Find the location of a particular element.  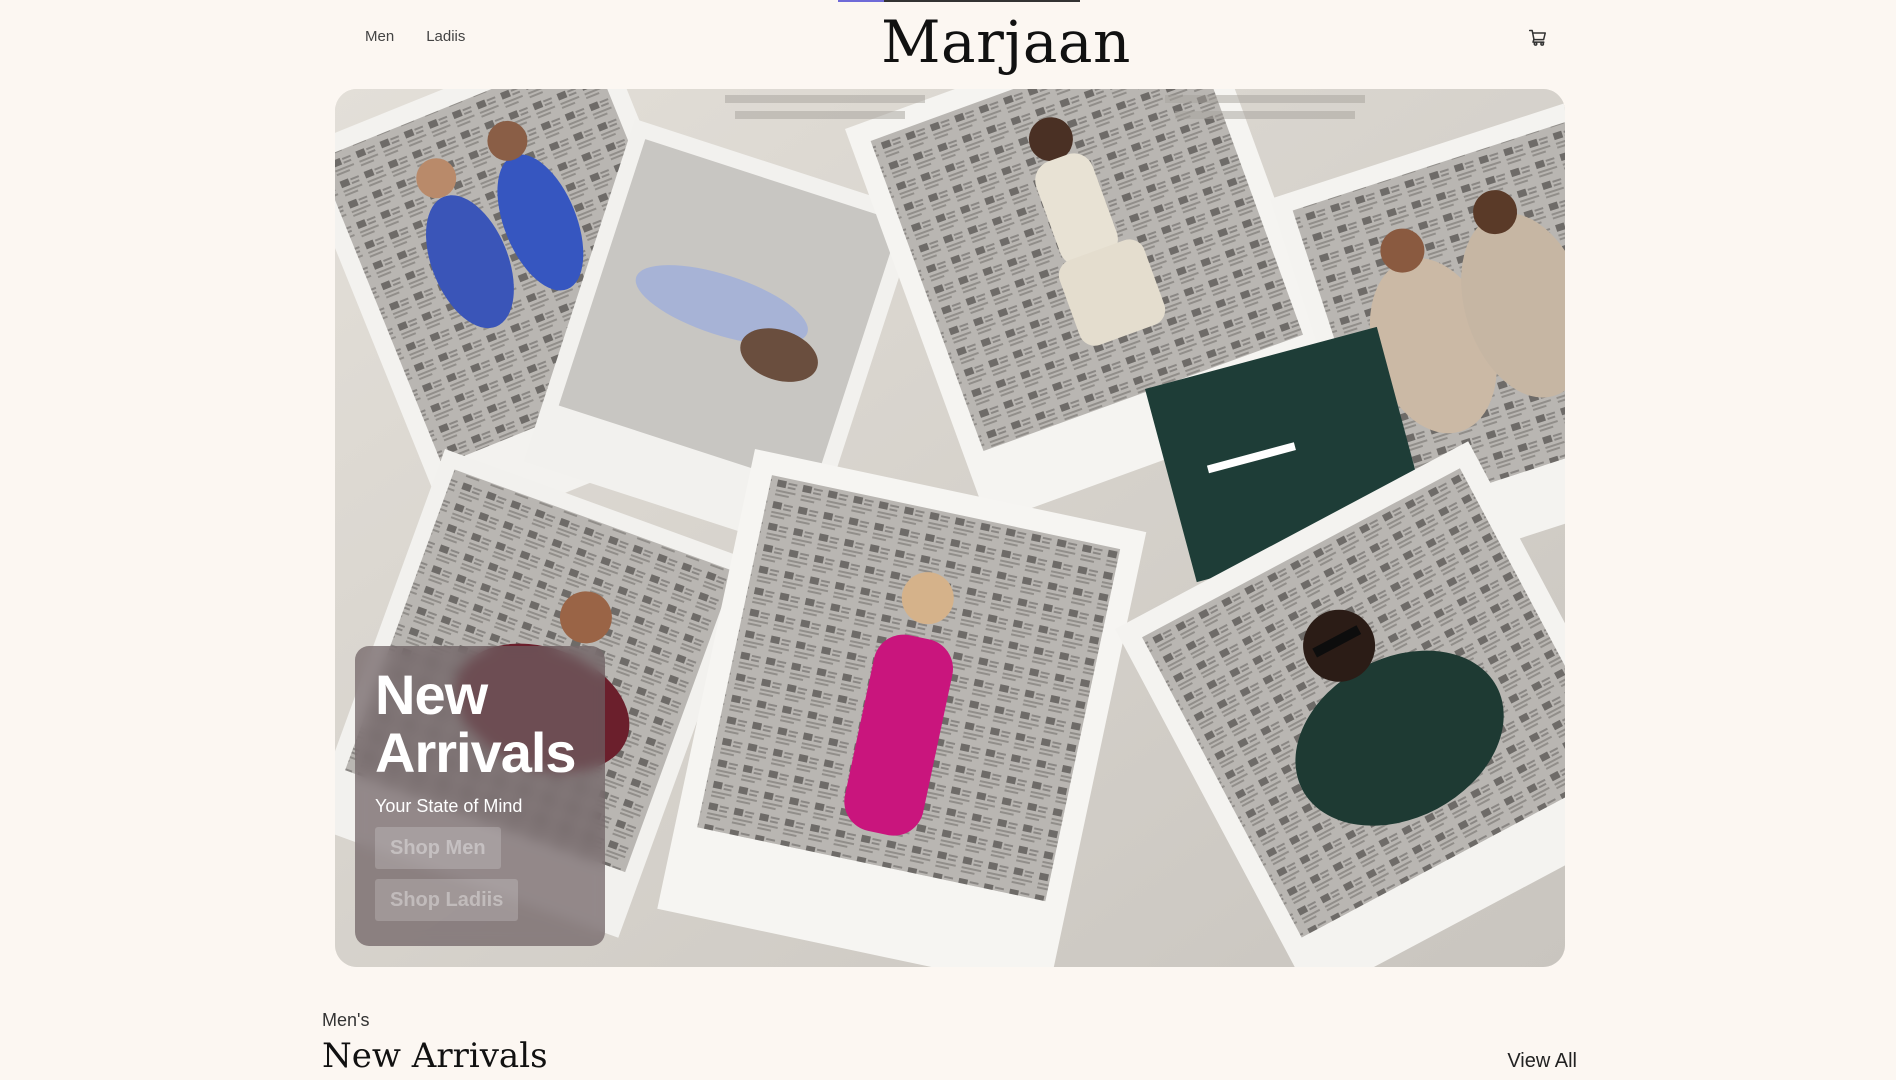

hero-title-line-2: Arrivals is located at coordinates (476, 752).